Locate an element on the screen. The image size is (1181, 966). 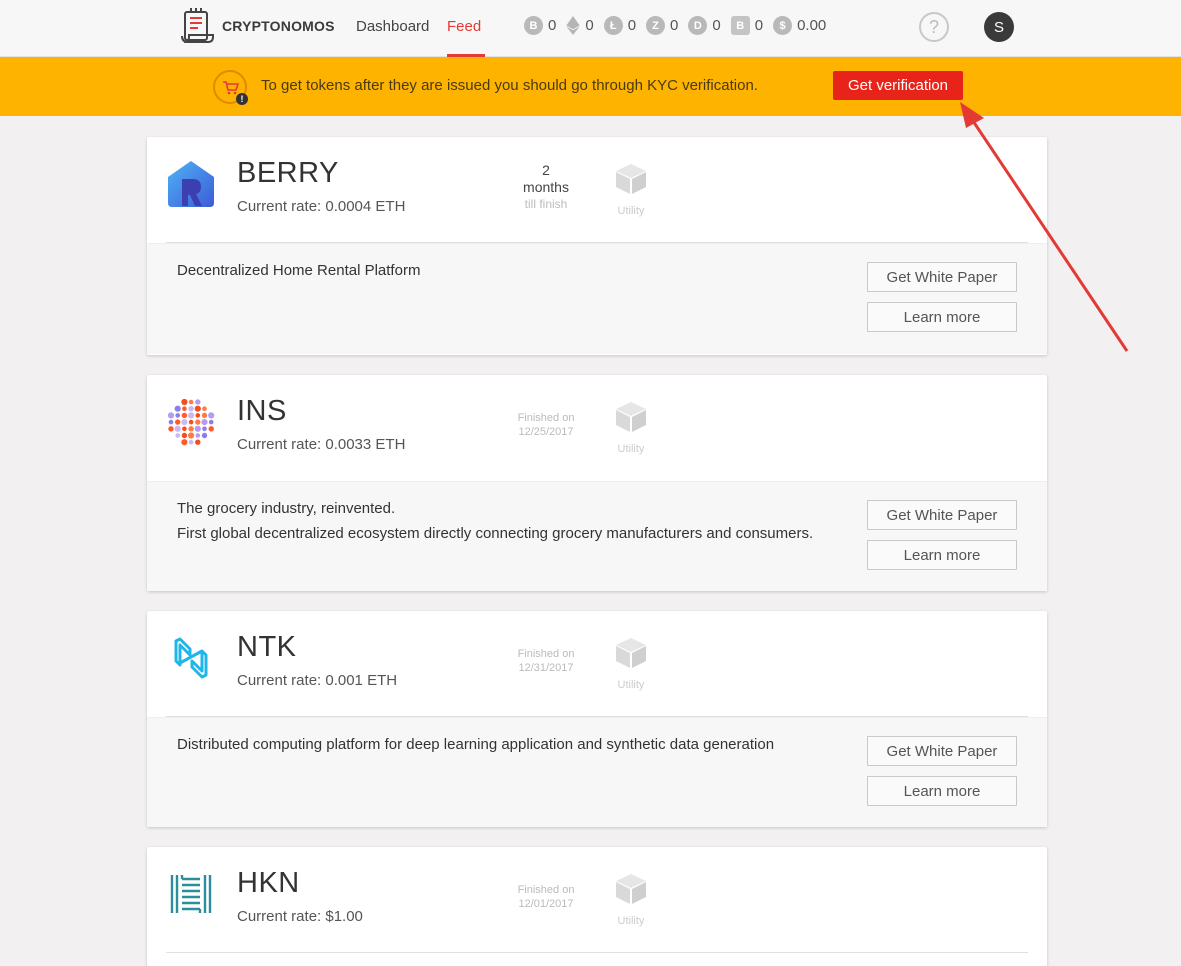
balance-eth: 0 is located at coordinates (580, 25).